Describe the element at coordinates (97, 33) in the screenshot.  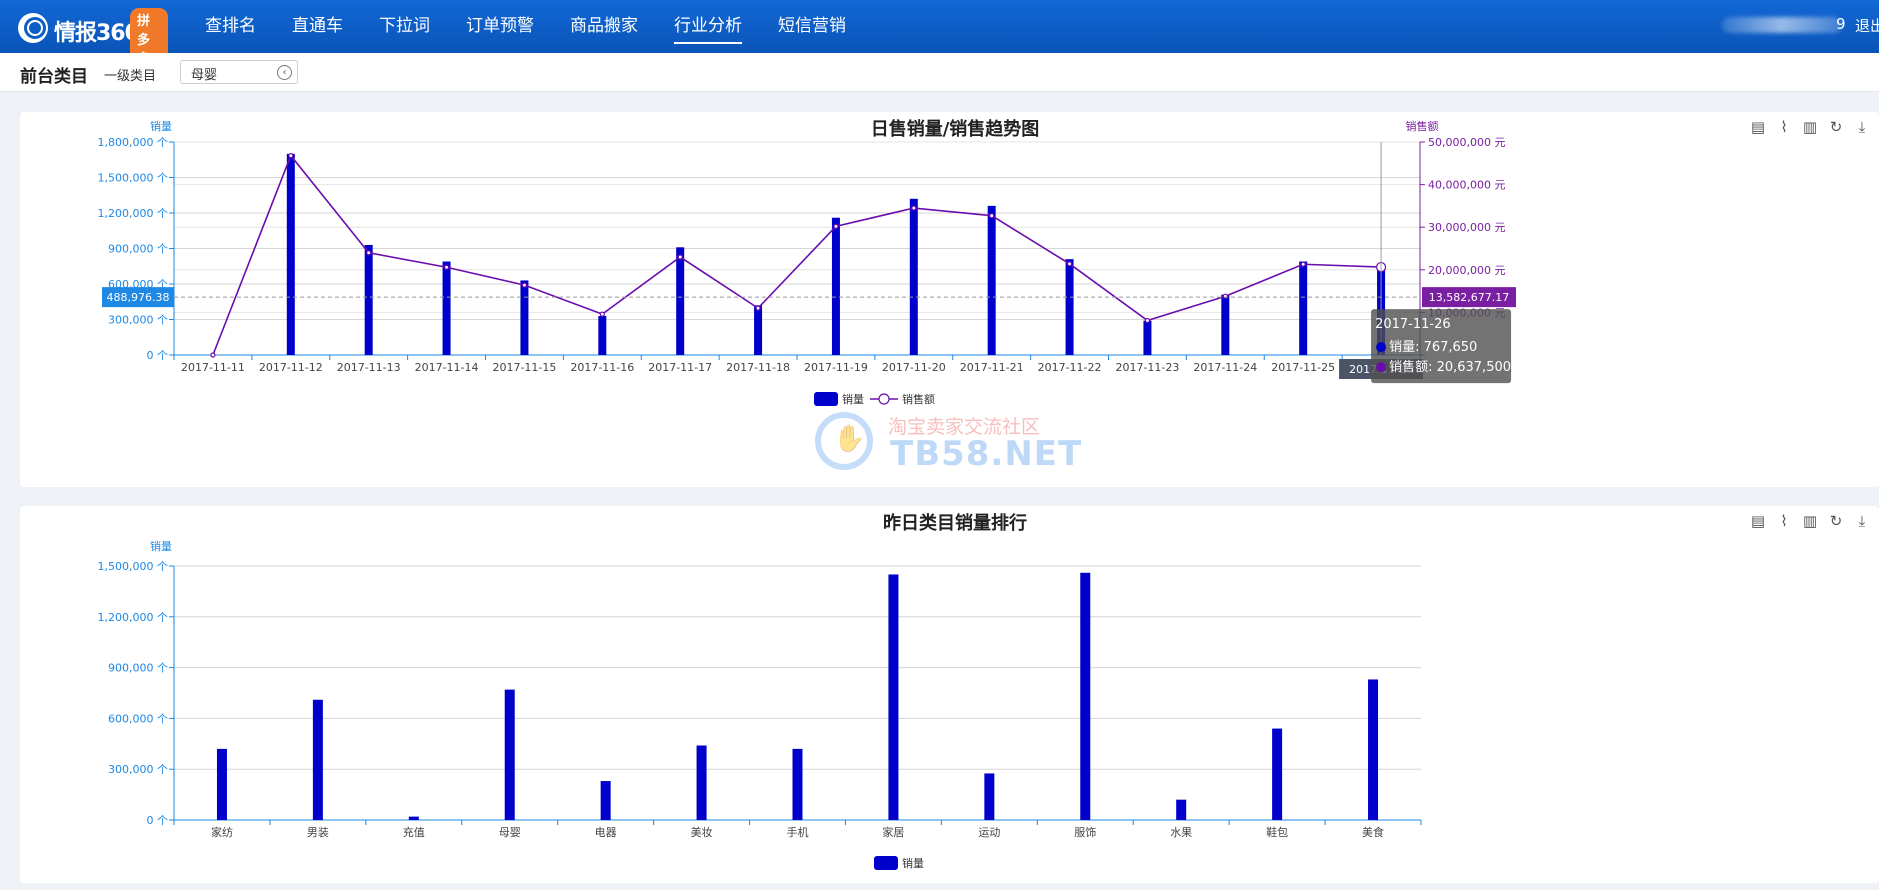
I see `logo-text: 情报360` at that location.